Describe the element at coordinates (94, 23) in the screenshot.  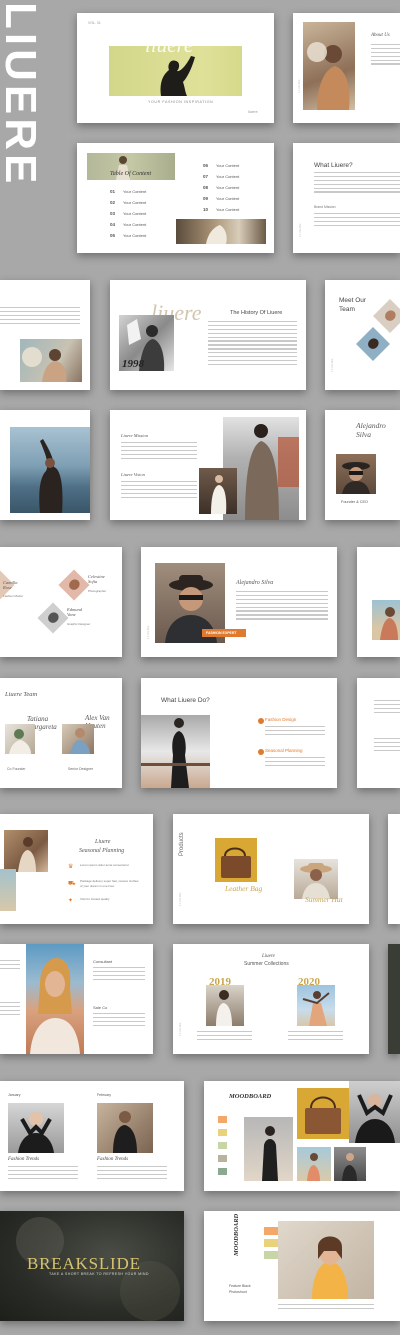
I see `volume-label: VOL. 01` at that location.